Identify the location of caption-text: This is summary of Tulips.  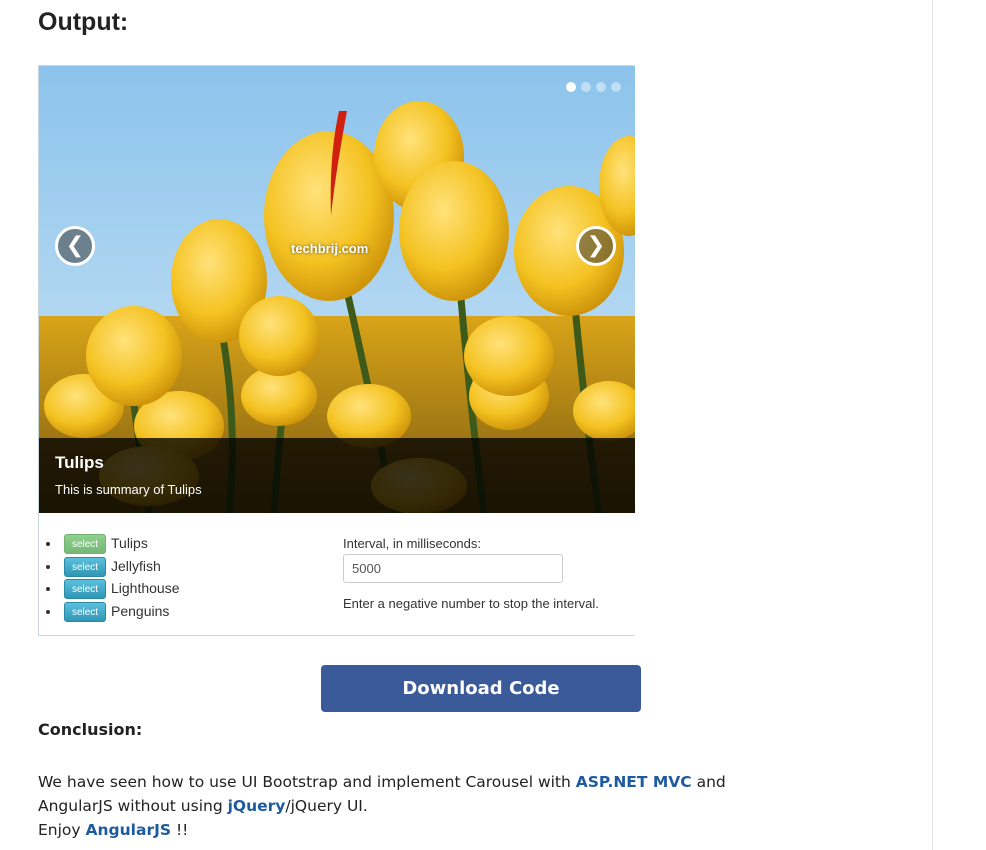
(128, 489).